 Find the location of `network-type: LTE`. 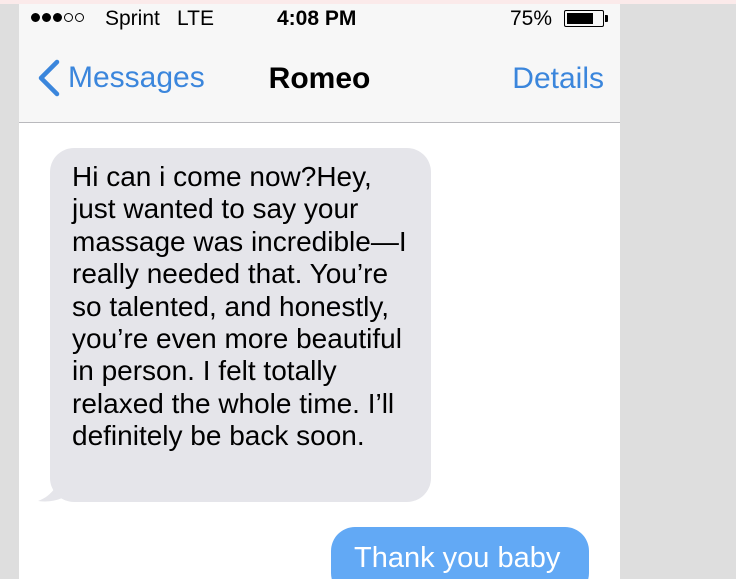

network-type: LTE is located at coordinates (195, 18).